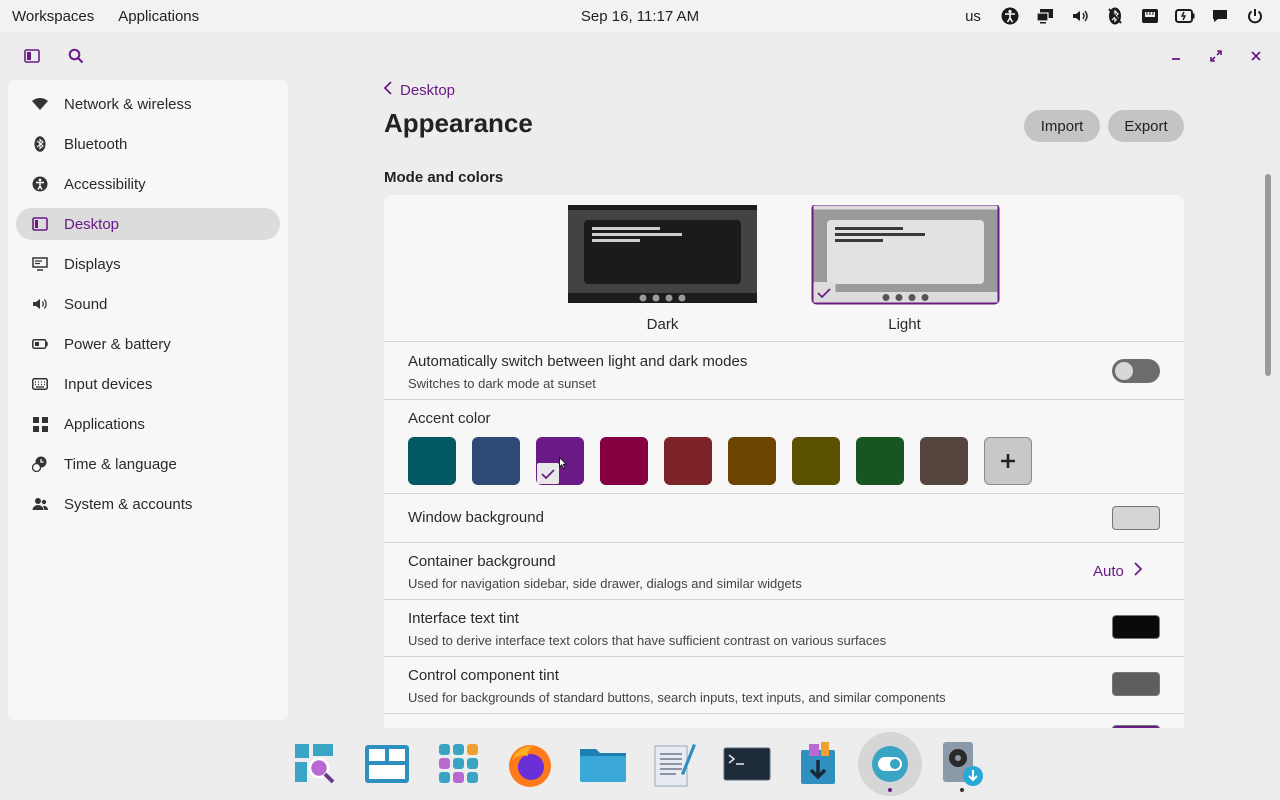 This screenshot has width=1280, height=800. I want to click on chevron-right-icon, so click(1138, 571).